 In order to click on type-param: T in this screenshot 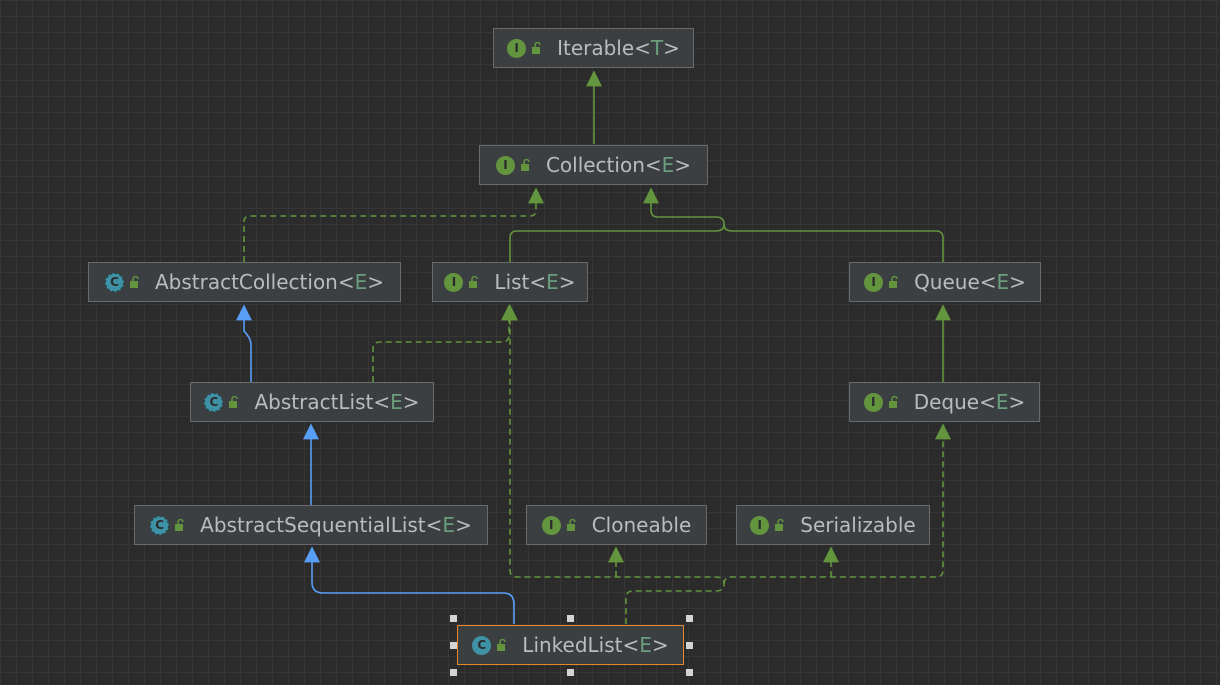, I will do `click(657, 48)`.